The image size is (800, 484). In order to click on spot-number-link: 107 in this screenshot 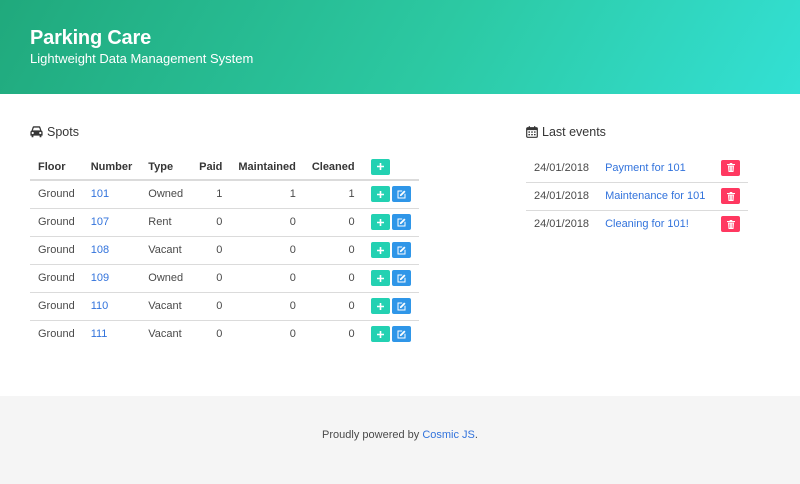, I will do `click(100, 222)`.